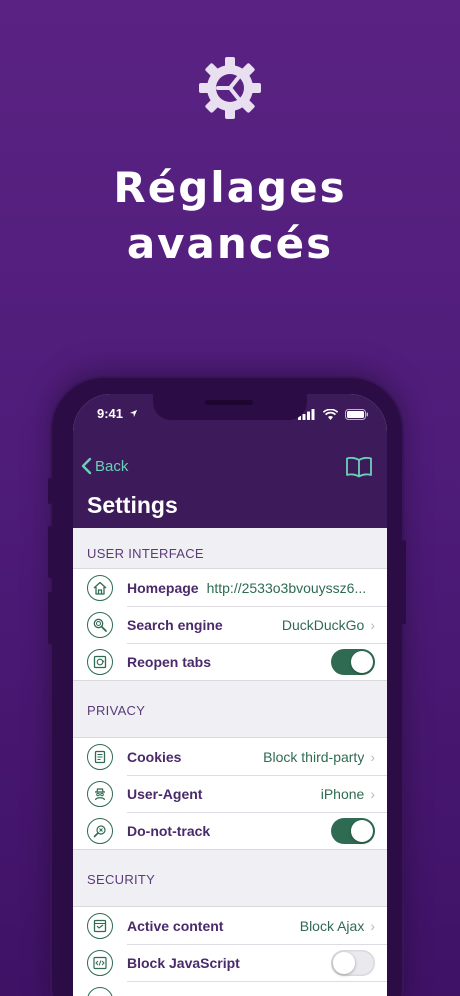 This screenshot has height=996, width=460. What do you see at coordinates (50, 552) in the screenshot?
I see `phone-volume-up` at bounding box center [50, 552].